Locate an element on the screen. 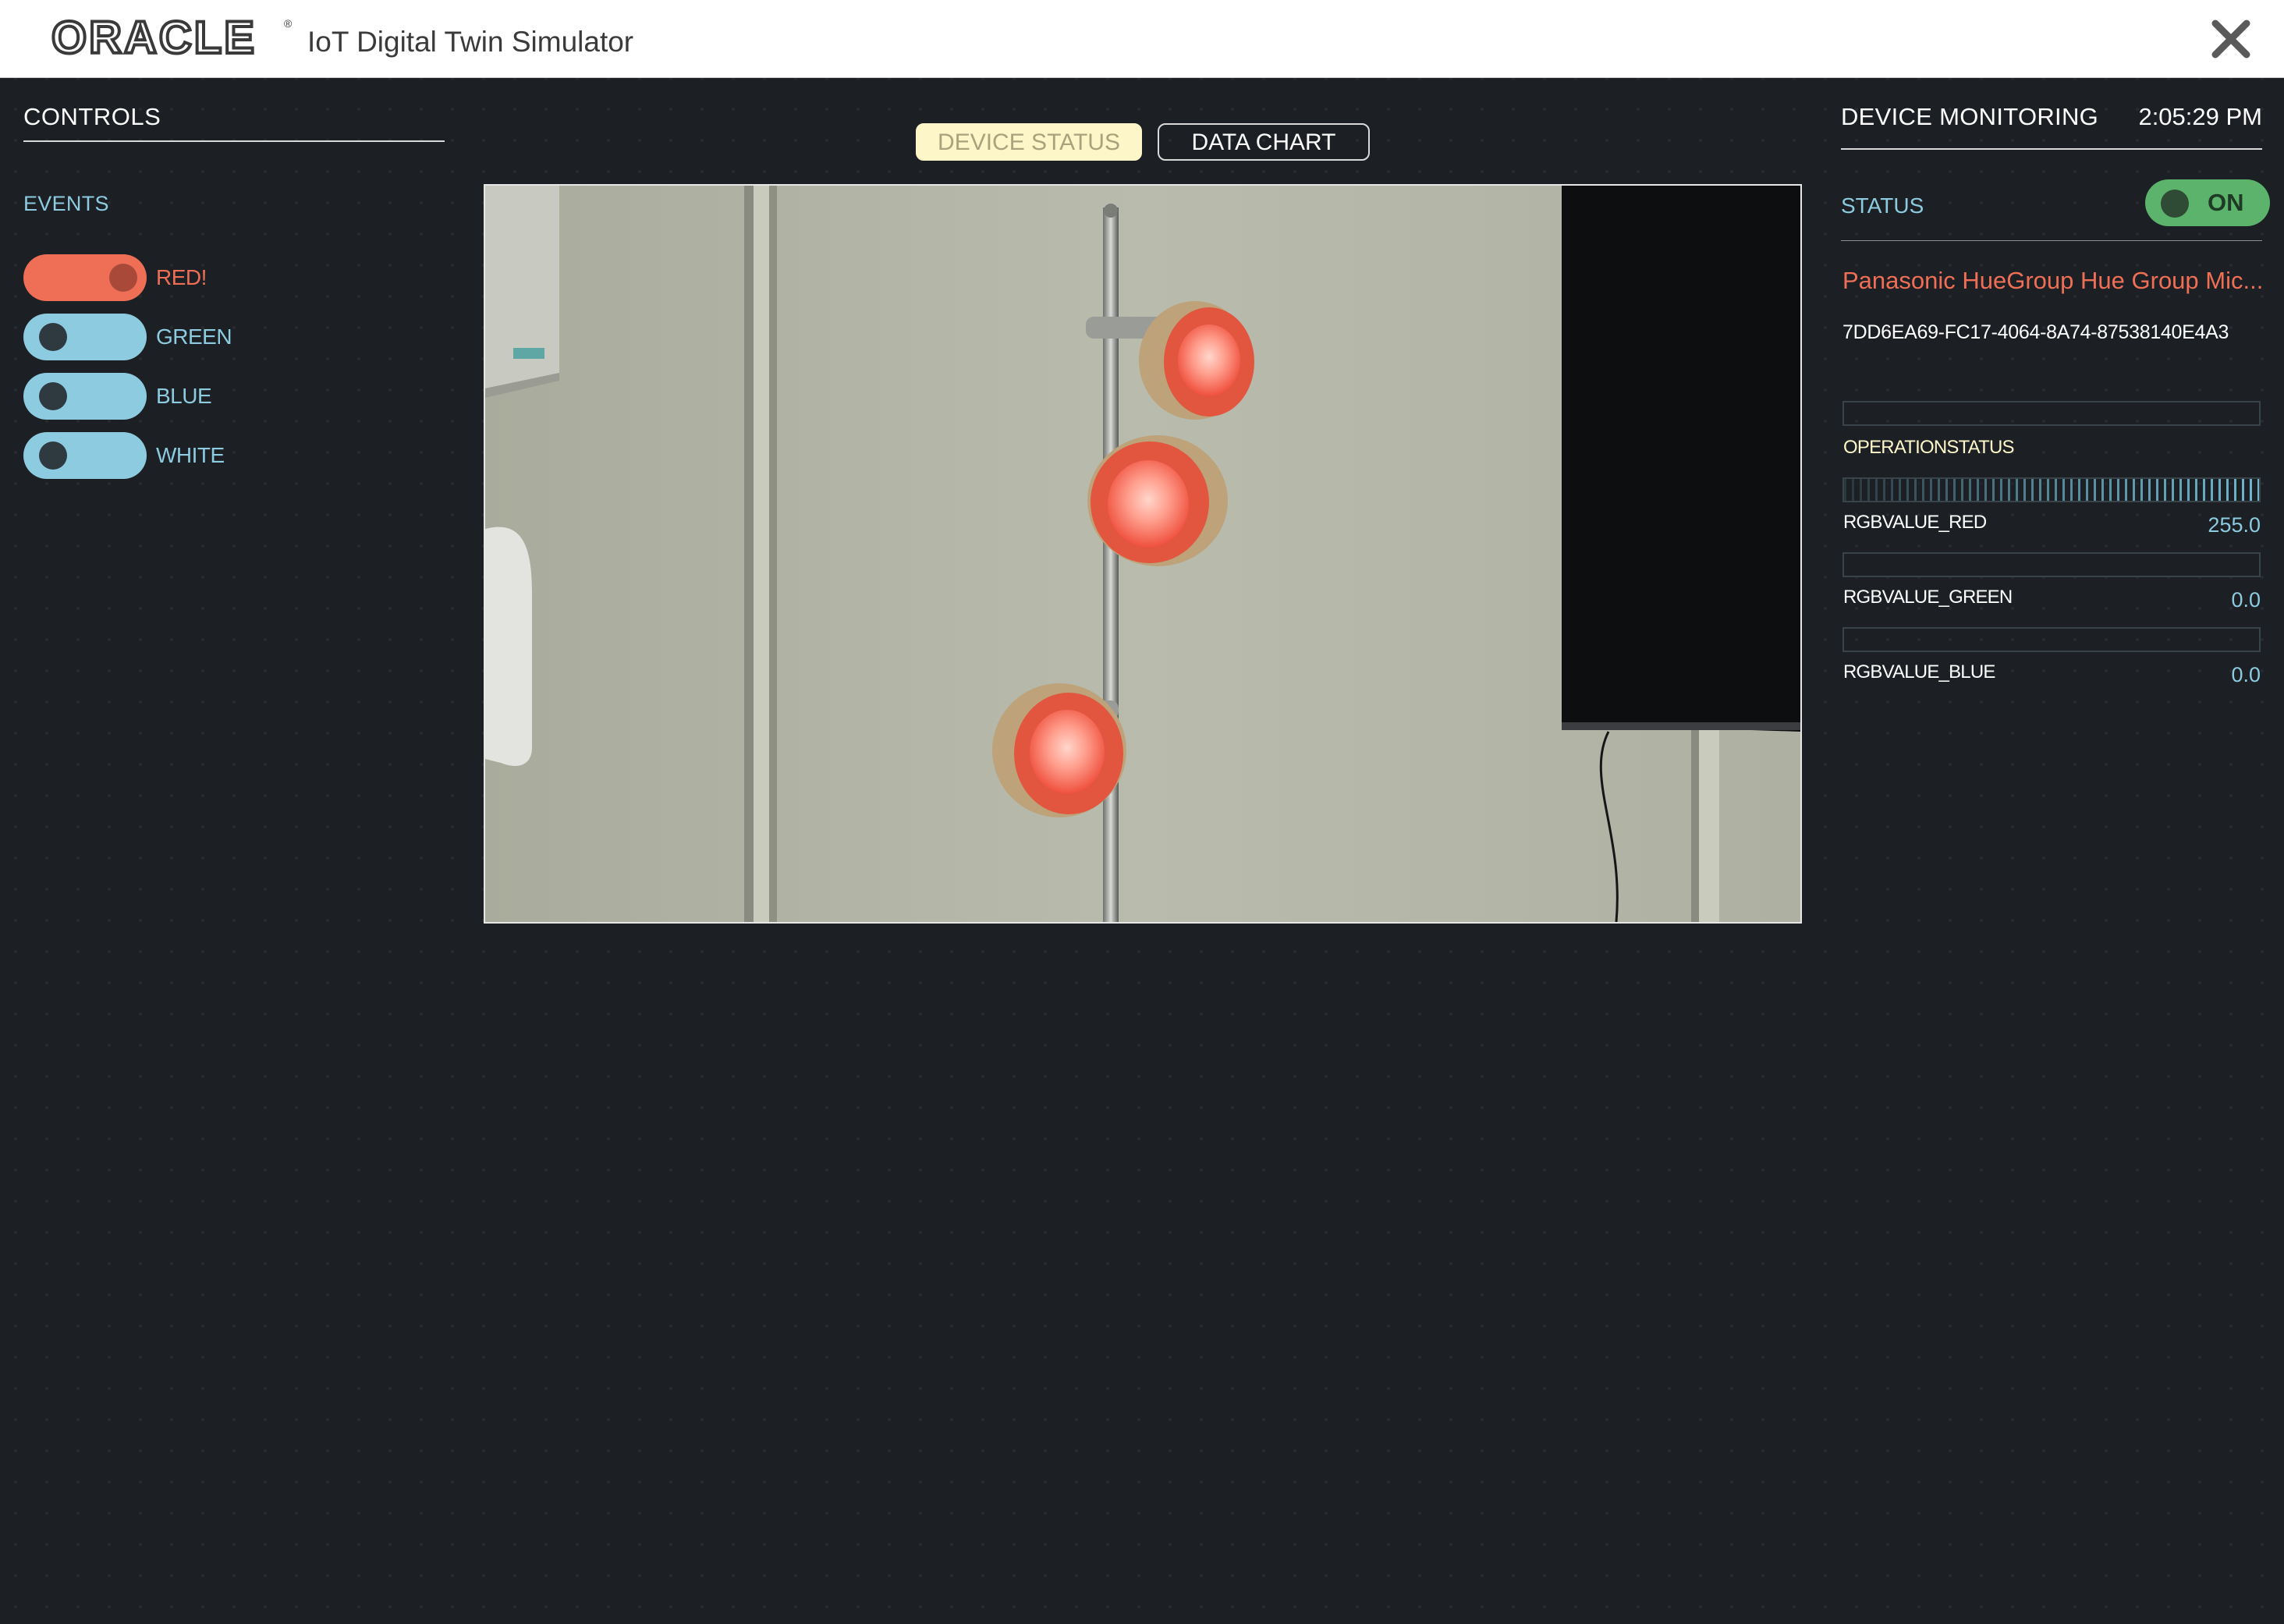  clock: 2:05:29 PM is located at coordinates (2200, 116).